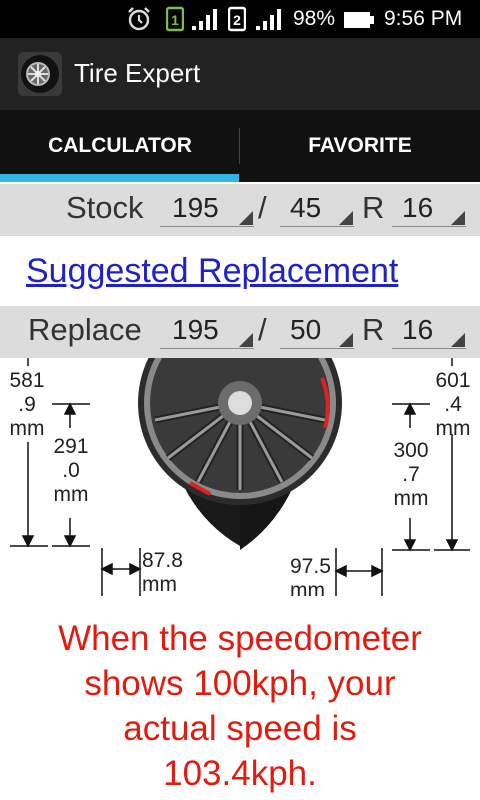 The image size is (480, 800). I want to click on speed-message-line: actual speed is, so click(240, 728).